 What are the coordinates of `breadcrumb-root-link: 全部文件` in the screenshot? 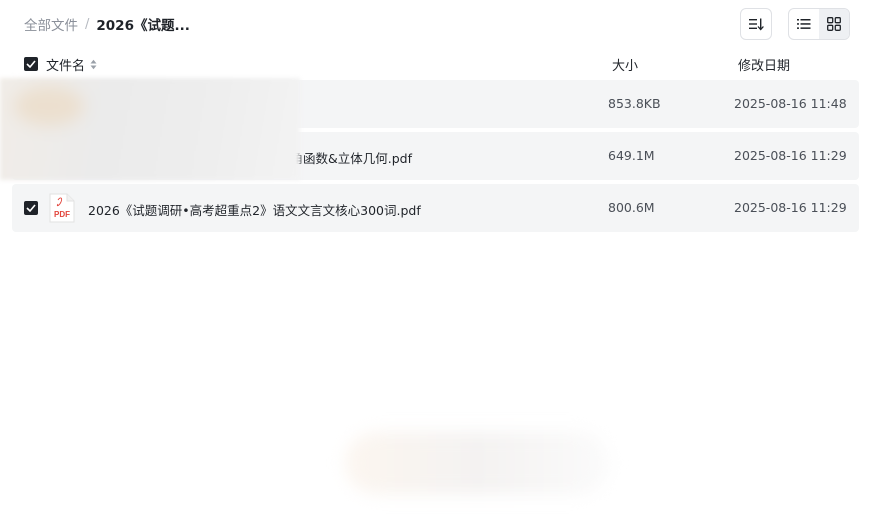 It's located at (51, 24).